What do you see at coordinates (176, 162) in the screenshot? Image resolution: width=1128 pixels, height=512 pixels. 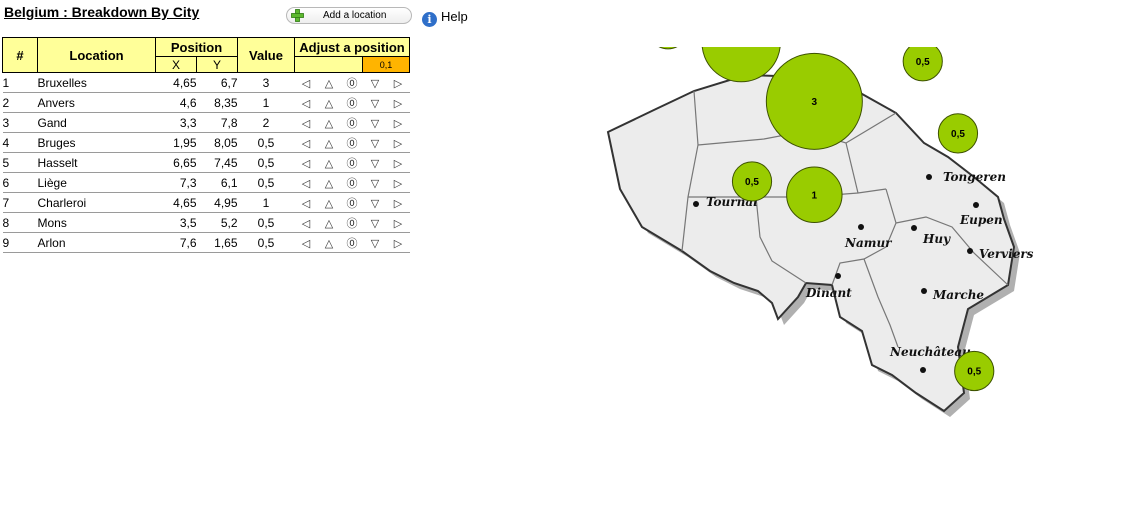 I see `row-x: 6,65` at bounding box center [176, 162].